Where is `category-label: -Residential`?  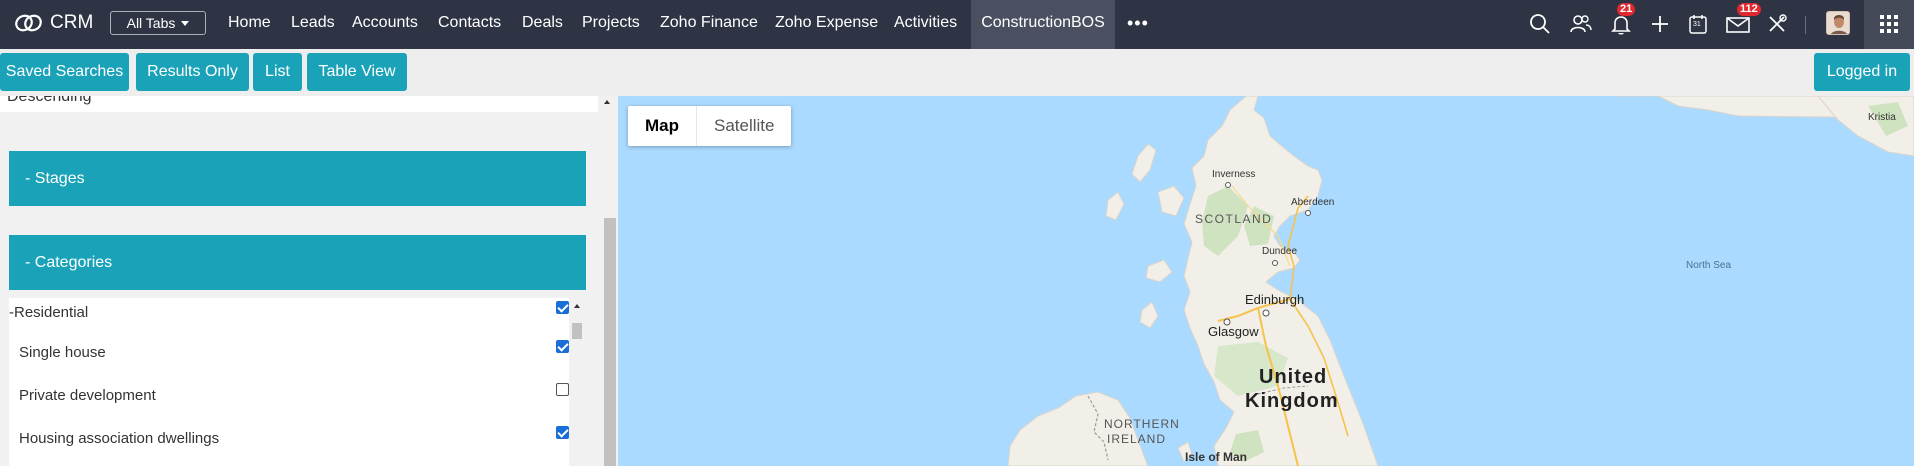
category-label: -Residential is located at coordinates (49, 312).